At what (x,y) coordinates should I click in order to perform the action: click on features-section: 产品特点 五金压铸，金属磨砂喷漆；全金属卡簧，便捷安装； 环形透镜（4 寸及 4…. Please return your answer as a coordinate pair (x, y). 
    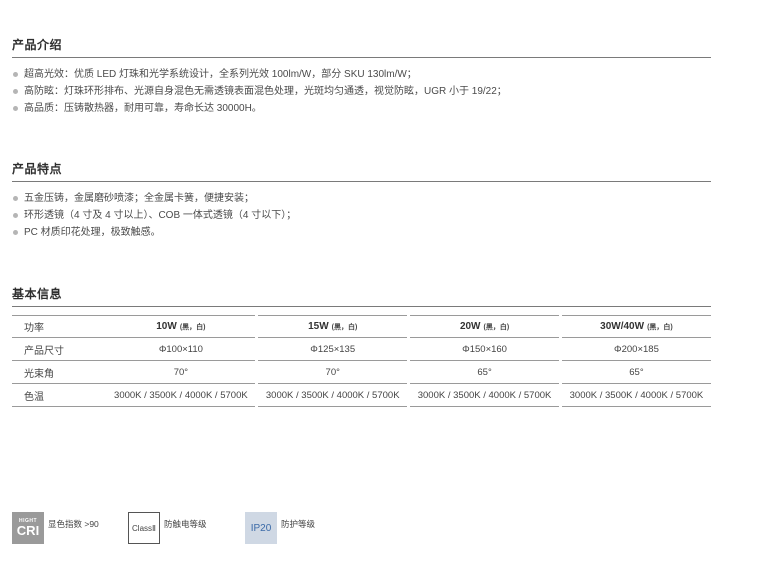
    Looking at the image, I should click on (361, 200).